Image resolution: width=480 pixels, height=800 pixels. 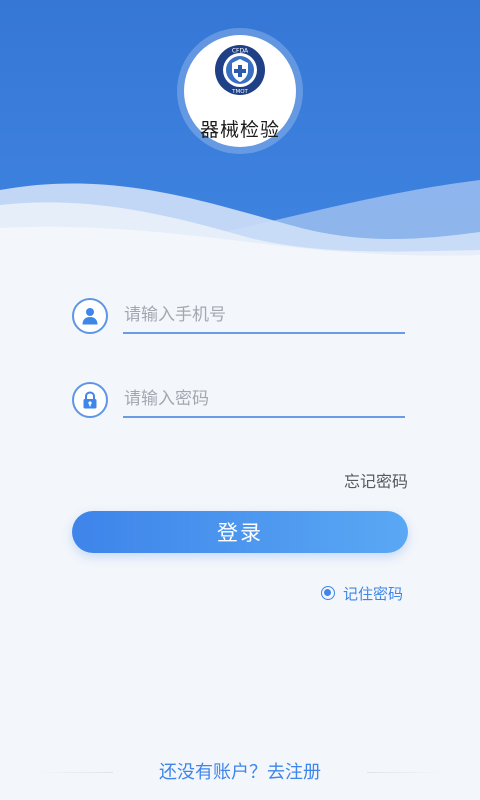 I want to click on app-name: 器械检验, so click(x=239, y=130).